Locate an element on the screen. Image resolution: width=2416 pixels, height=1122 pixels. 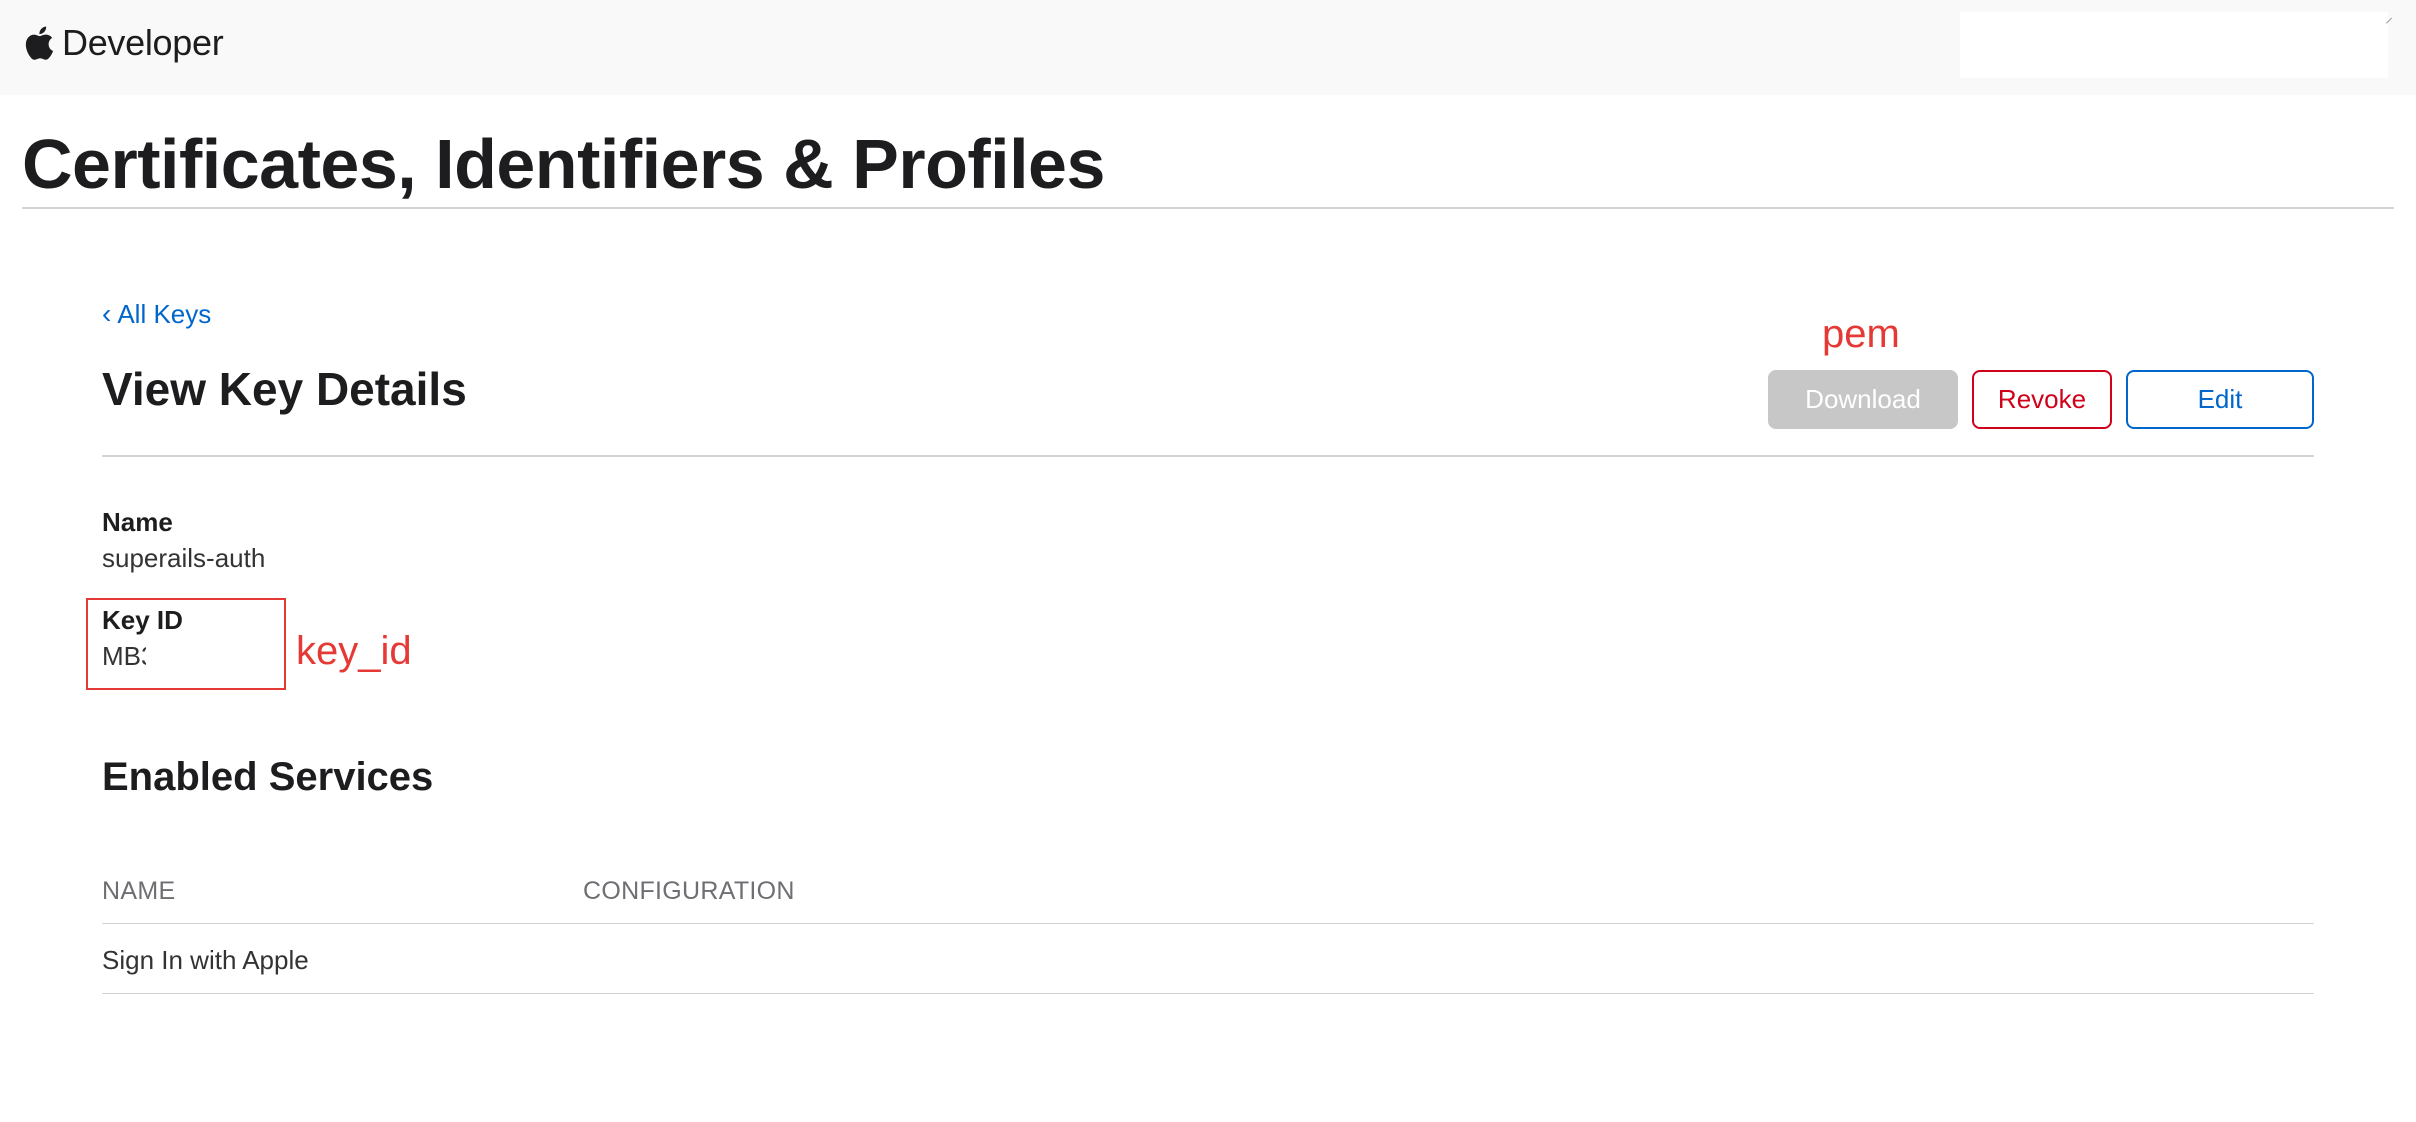
column-header-configuration: CONFIGURATION is located at coordinates (689, 891).